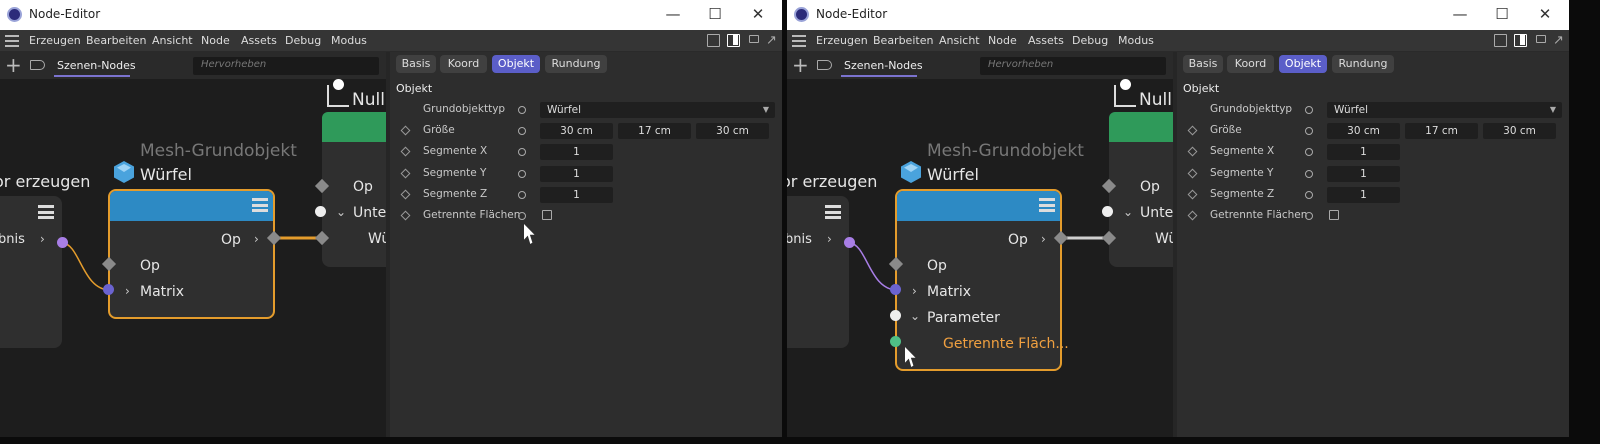  What do you see at coordinates (1460, 14) in the screenshot?
I see `minimize-icon: —` at bounding box center [1460, 14].